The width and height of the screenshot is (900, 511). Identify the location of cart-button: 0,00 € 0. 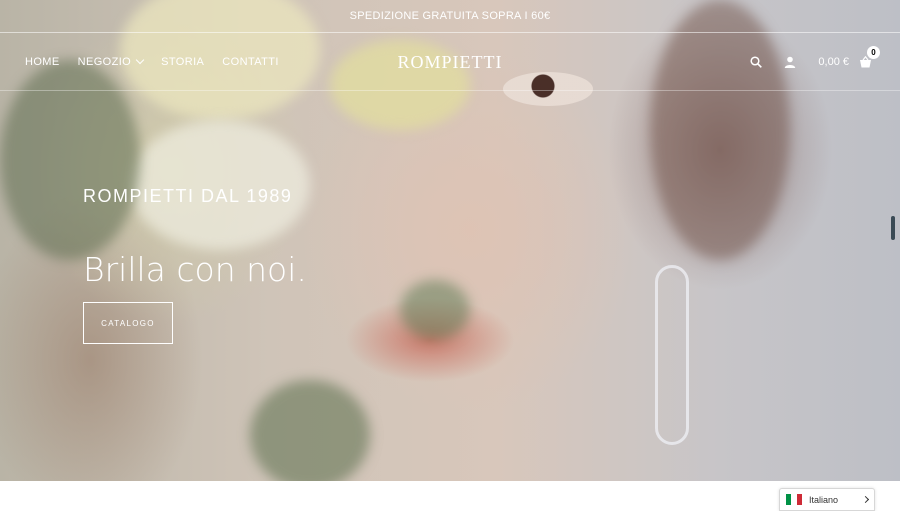
(849, 57).